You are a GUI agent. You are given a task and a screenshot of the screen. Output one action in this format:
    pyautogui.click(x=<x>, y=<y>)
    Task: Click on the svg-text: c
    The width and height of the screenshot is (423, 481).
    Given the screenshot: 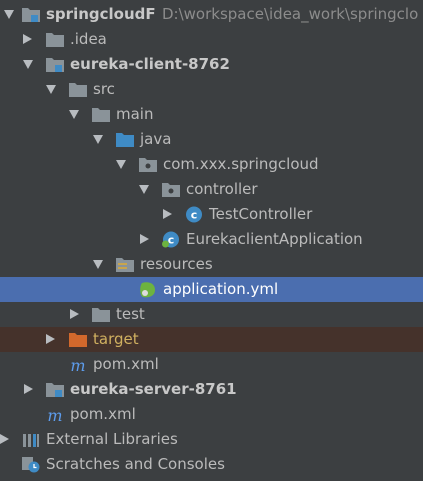 What is the action you would take?
    pyautogui.click(x=194, y=215)
    